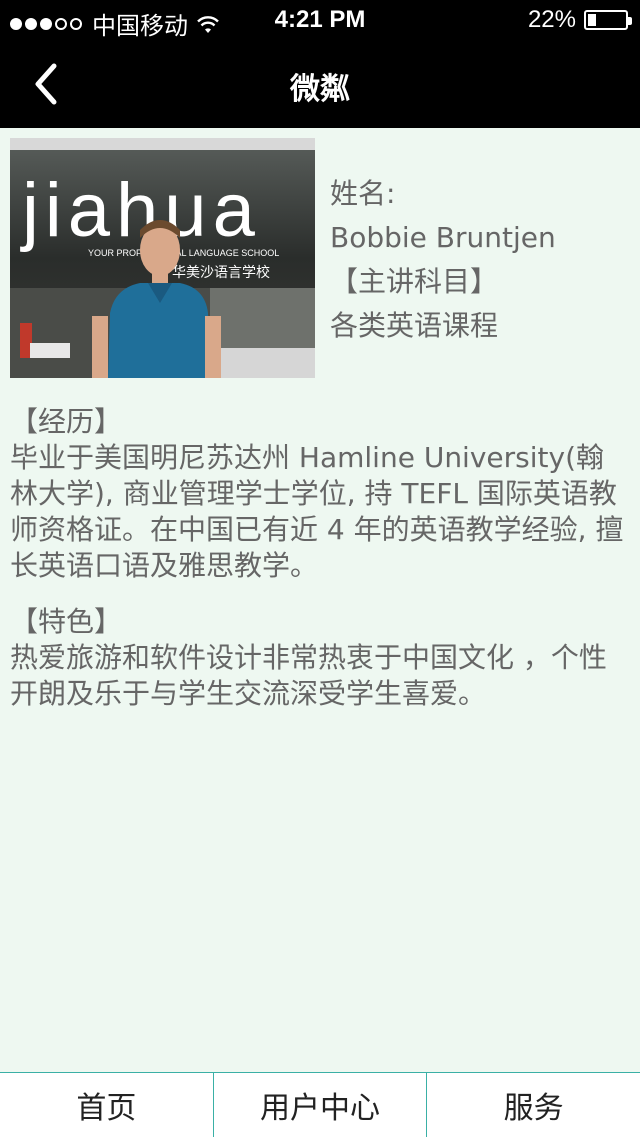  I want to click on tab-user-center: 用户中心, so click(321, 1105).